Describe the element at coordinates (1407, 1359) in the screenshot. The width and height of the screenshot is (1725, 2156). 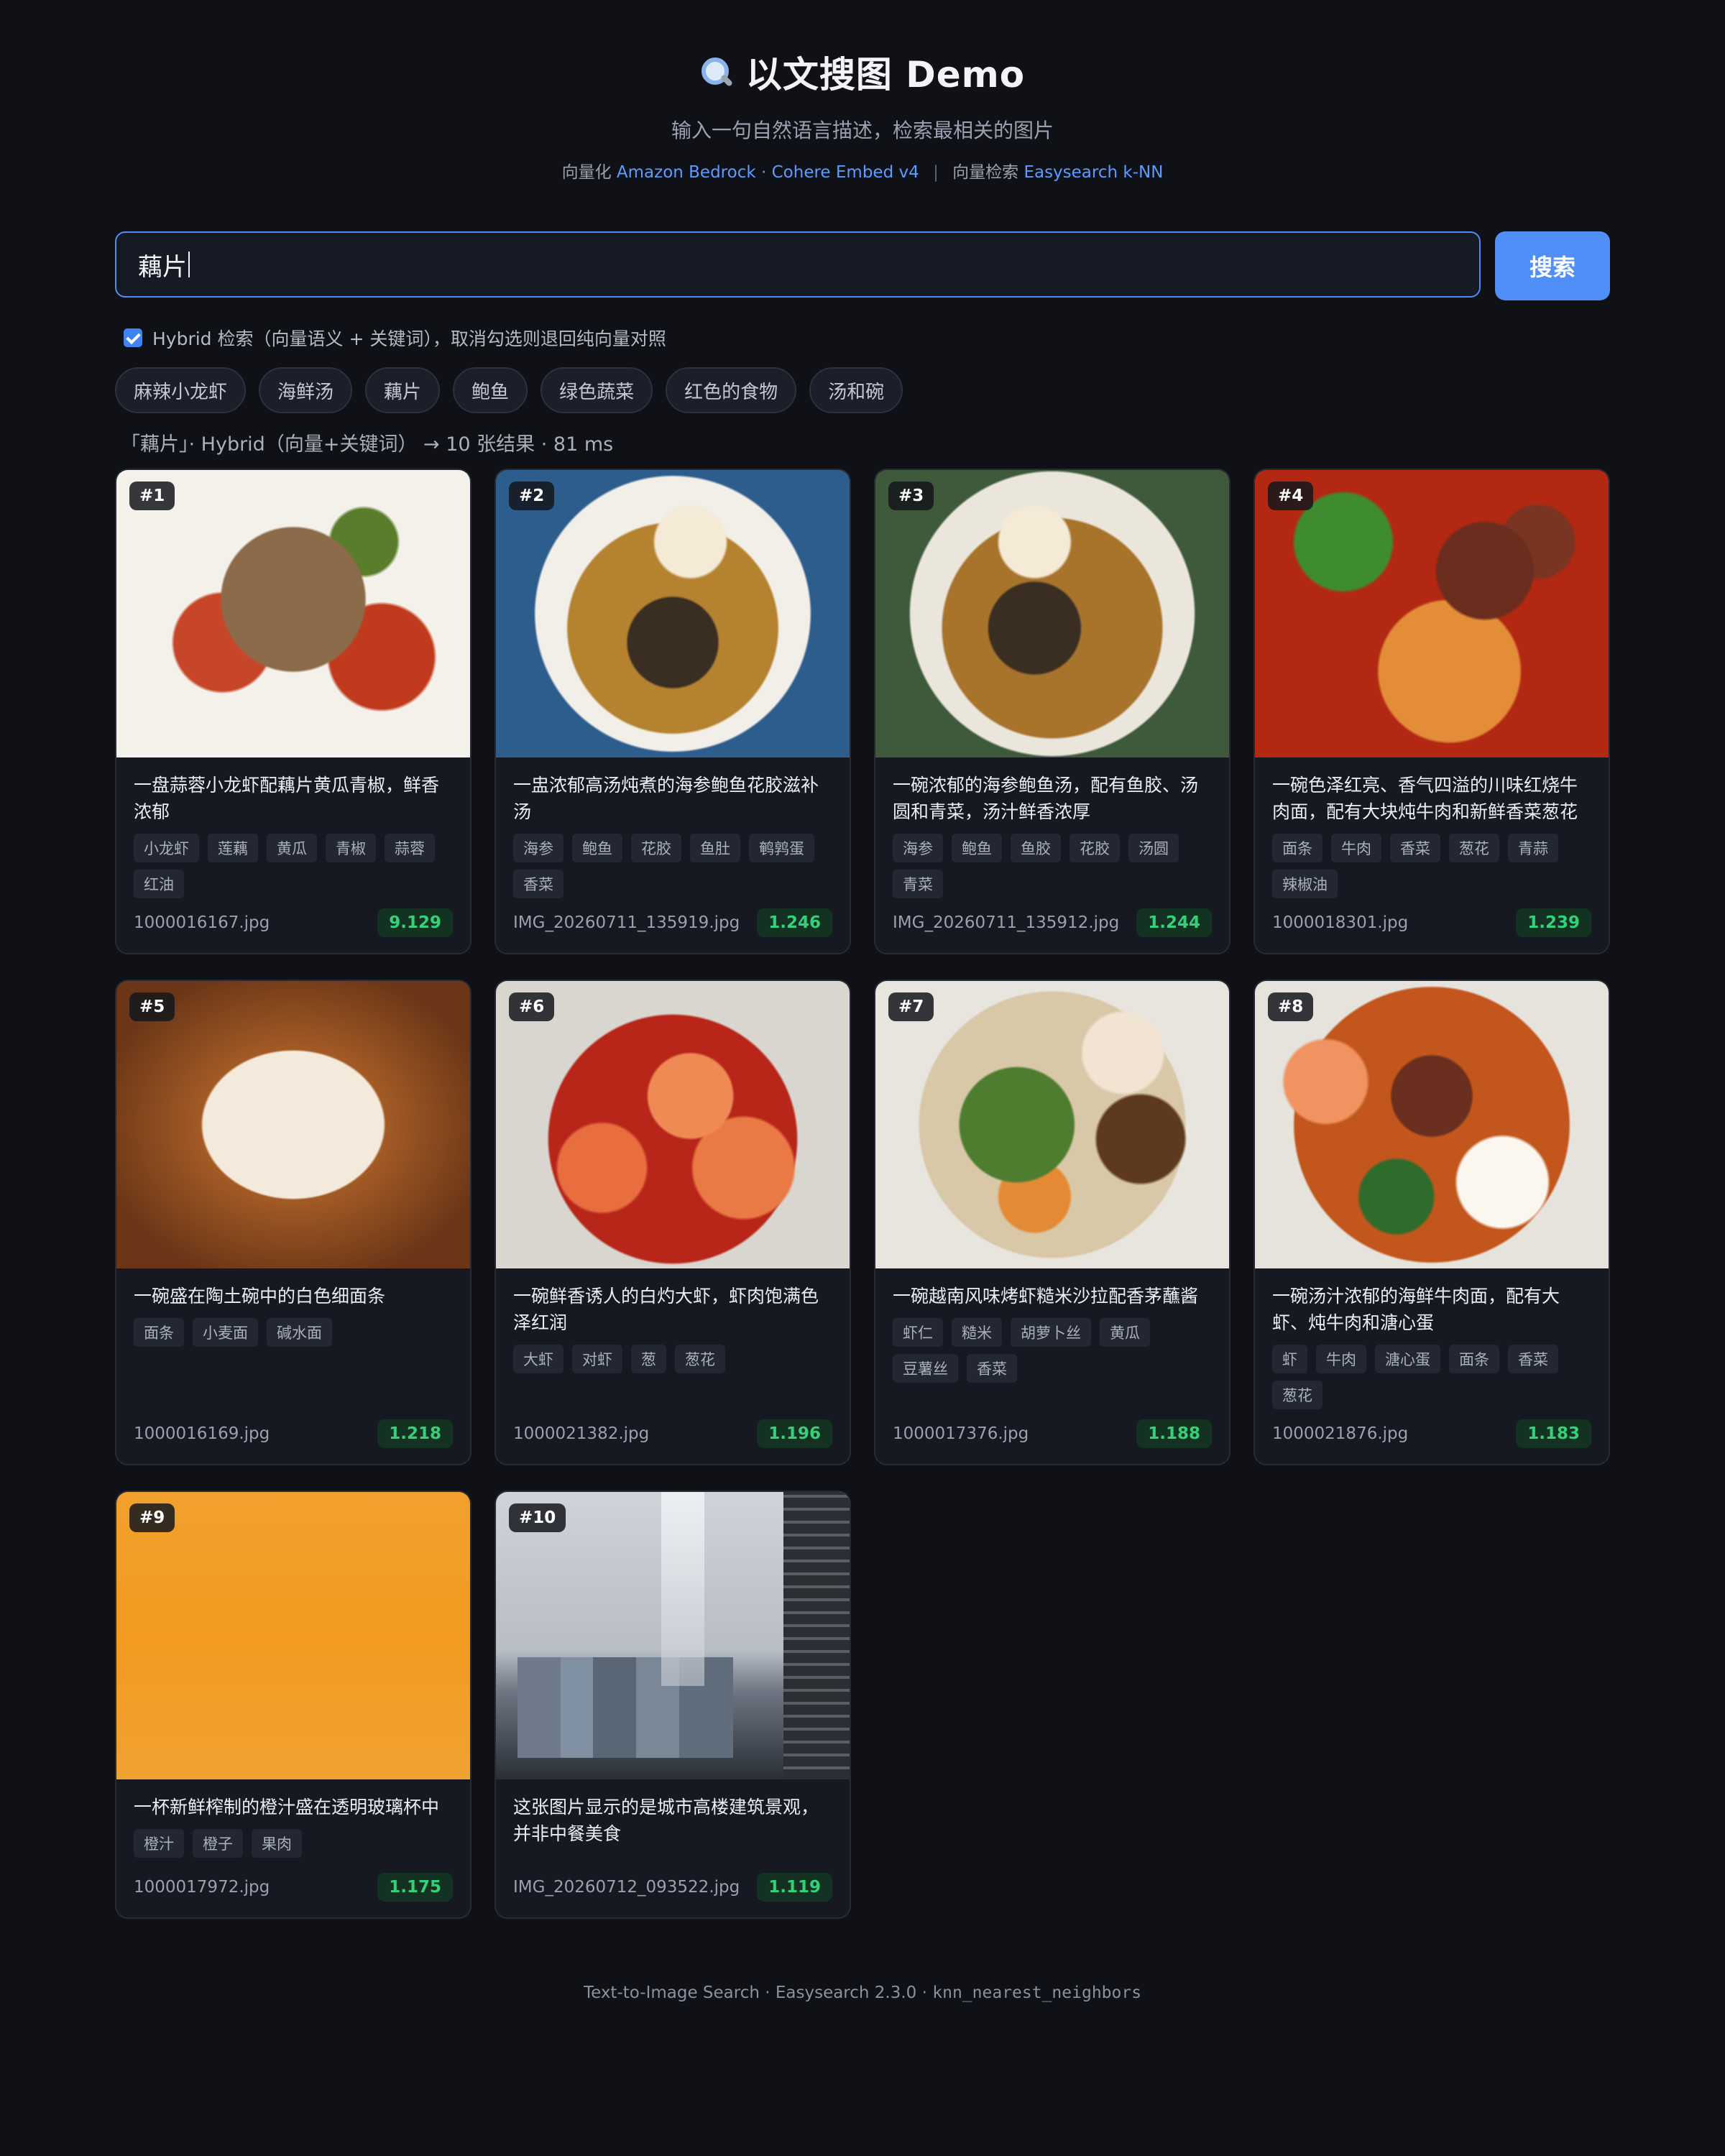
I see `tag: 溏心蛋` at that location.